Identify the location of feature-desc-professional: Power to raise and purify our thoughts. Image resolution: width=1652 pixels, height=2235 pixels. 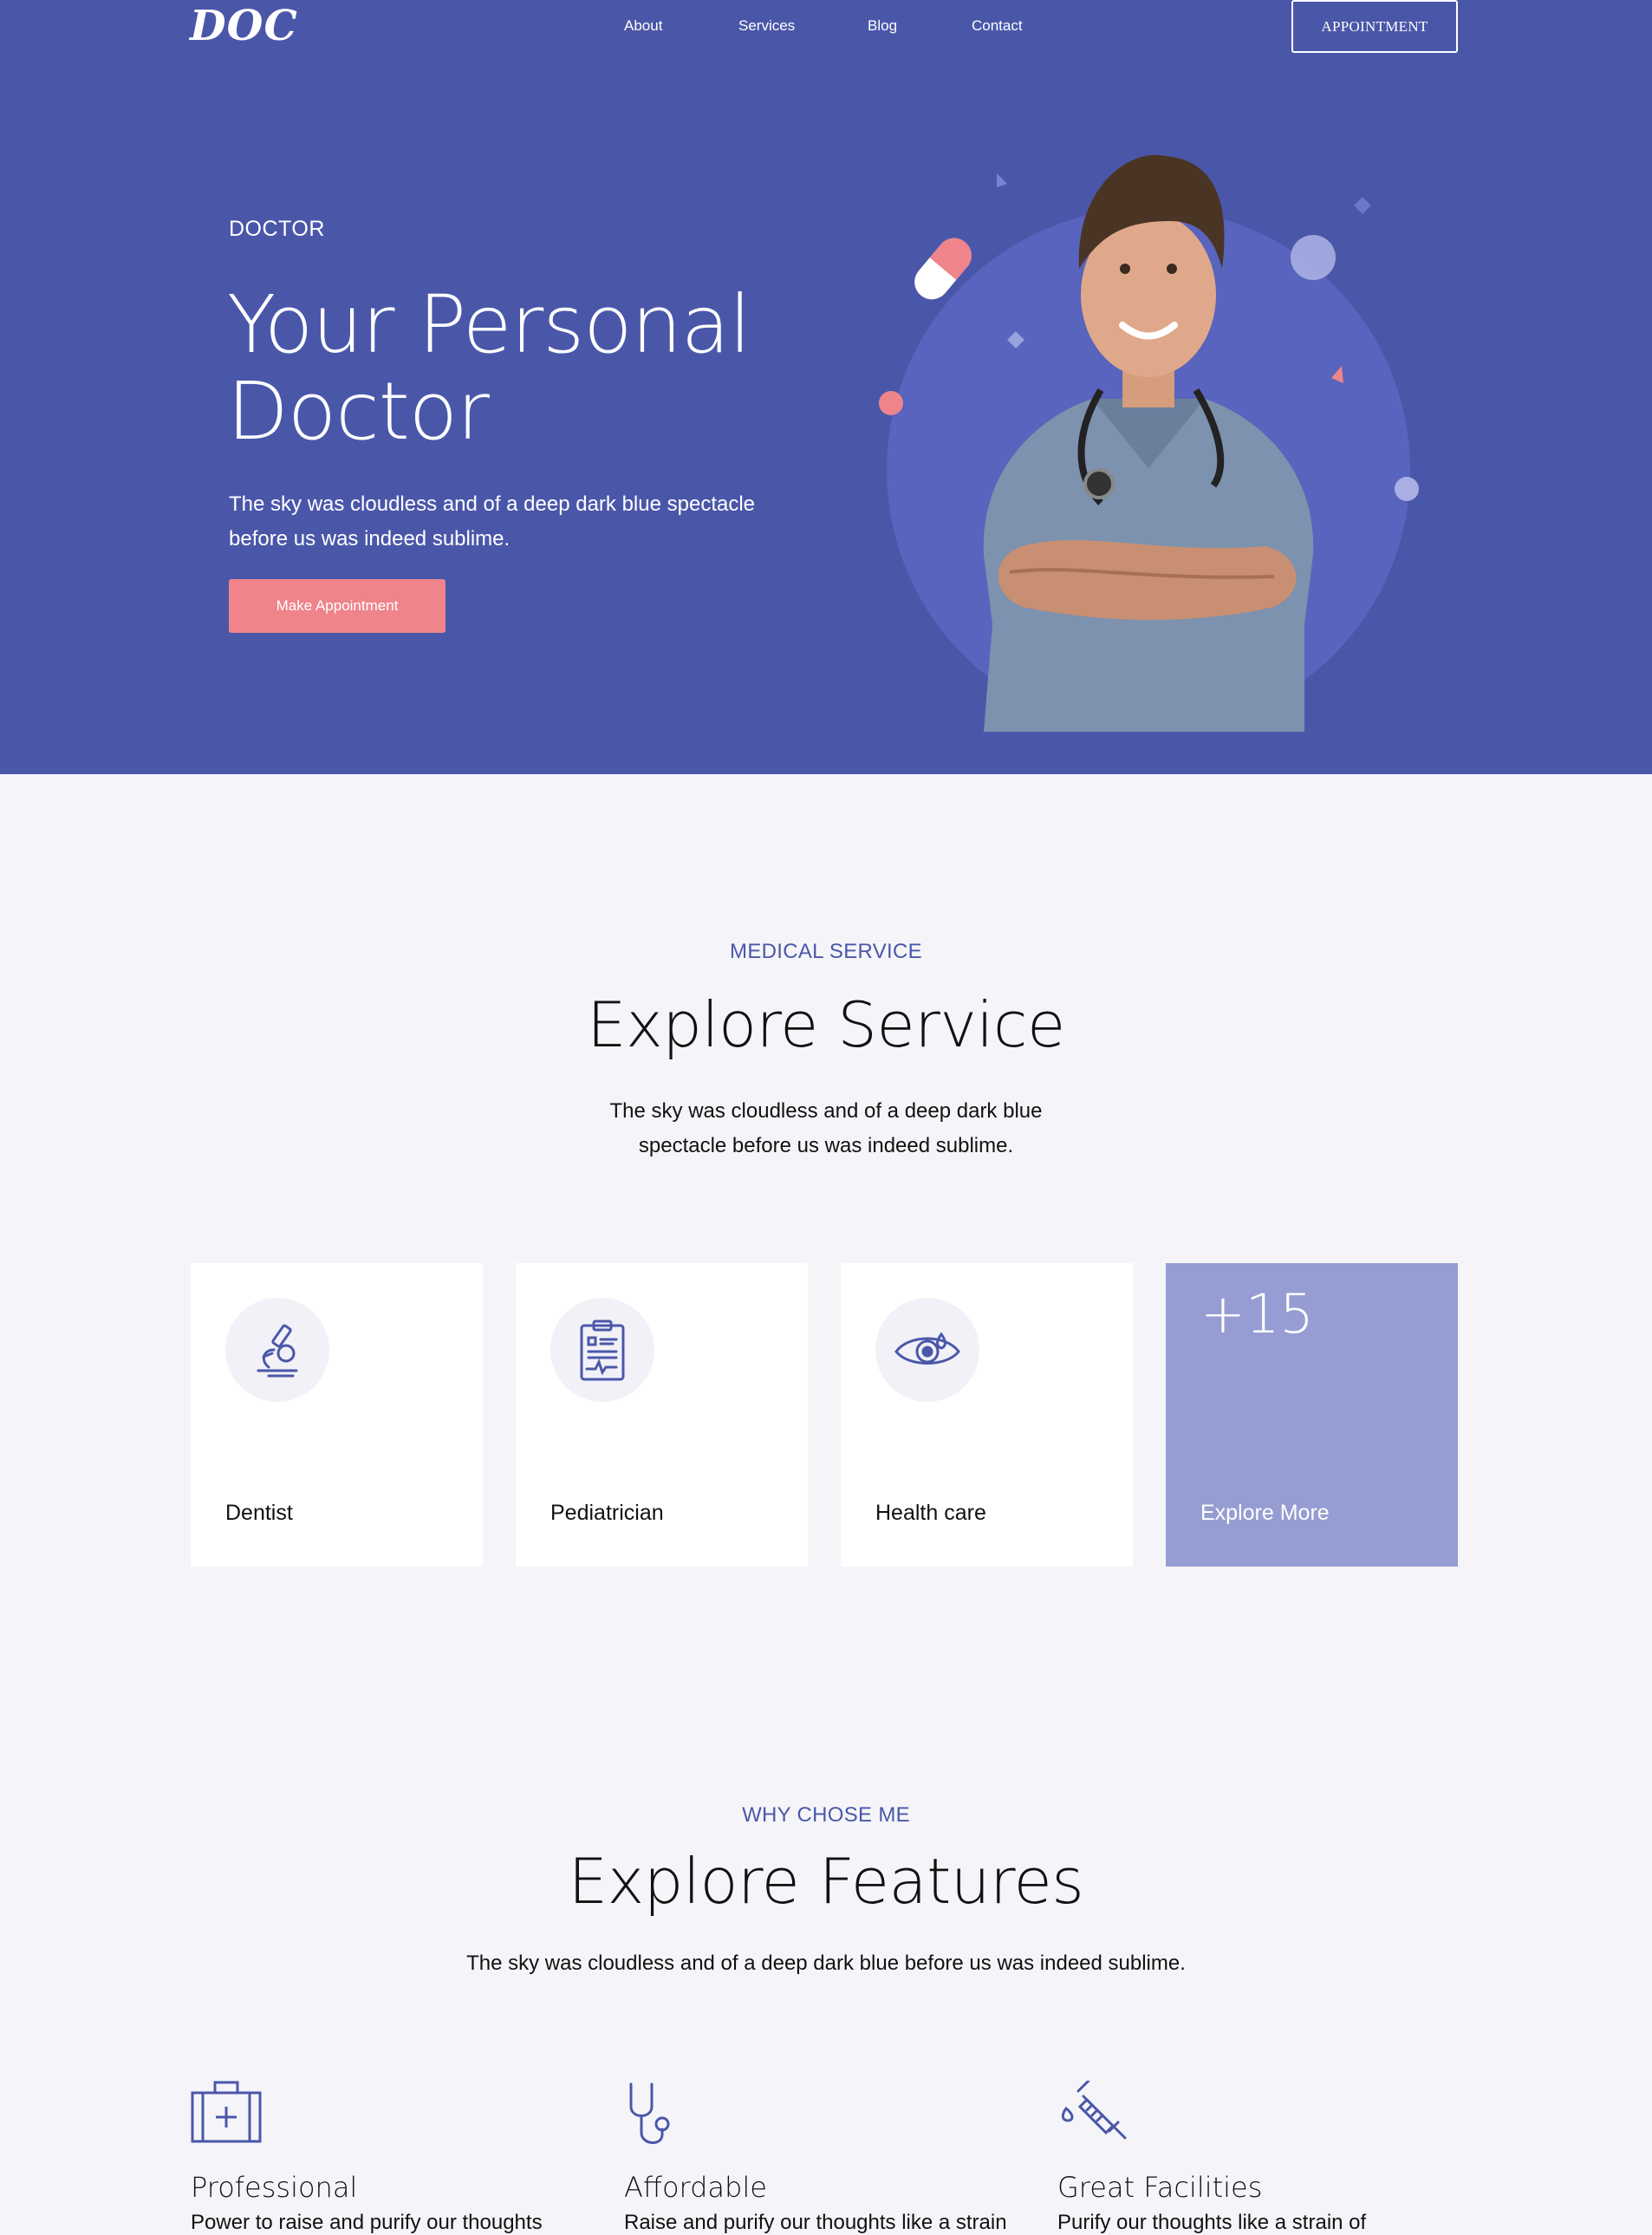
(367, 2222).